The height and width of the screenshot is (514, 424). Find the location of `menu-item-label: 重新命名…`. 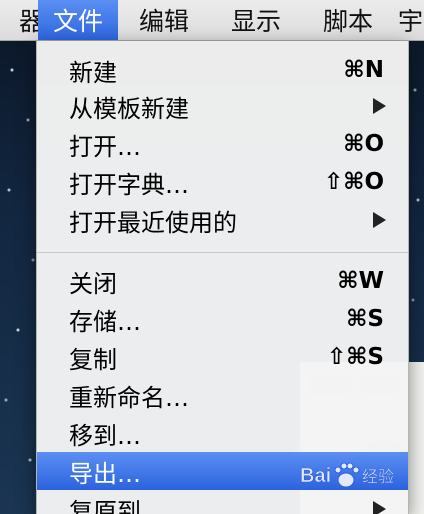

menu-item-label: 重新命名… is located at coordinates (129, 397).